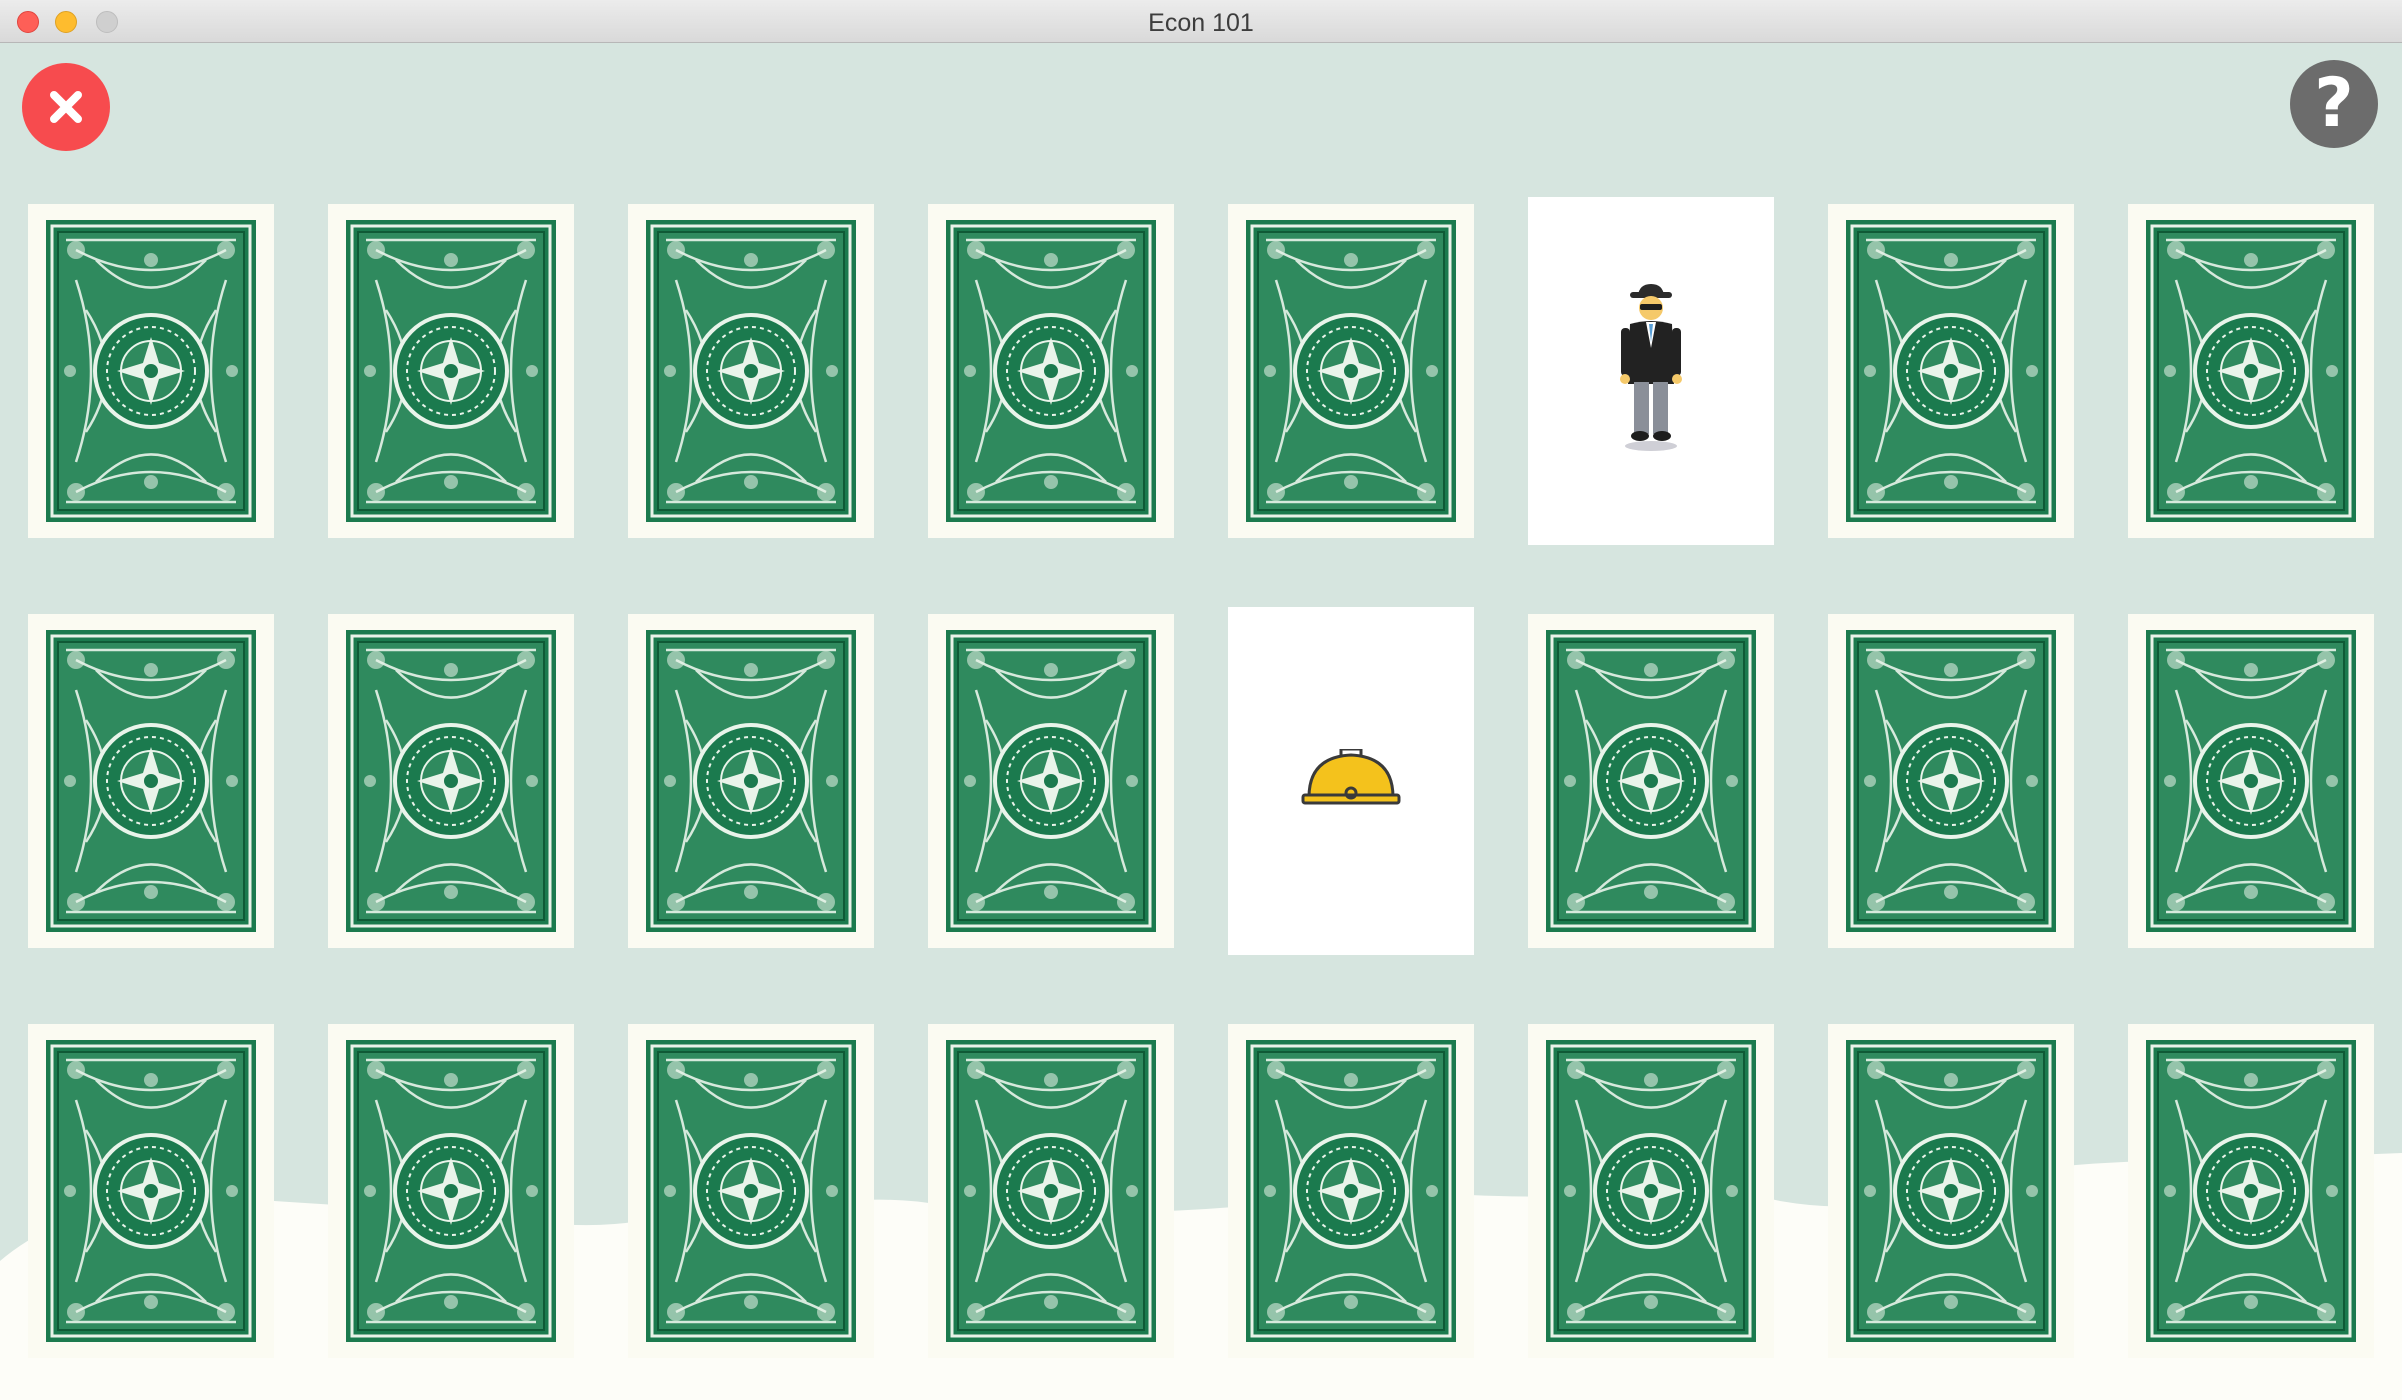 Image resolution: width=2402 pixels, height=1400 pixels. I want to click on hard-hat-icon, so click(1351, 780).